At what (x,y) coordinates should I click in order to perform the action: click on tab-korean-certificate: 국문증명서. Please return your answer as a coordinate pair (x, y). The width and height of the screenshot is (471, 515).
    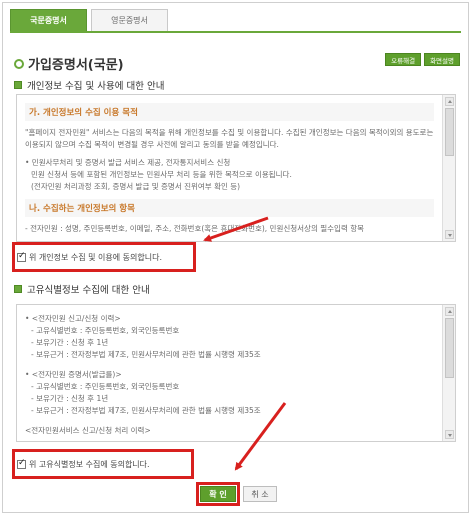
    Looking at the image, I should click on (48, 20).